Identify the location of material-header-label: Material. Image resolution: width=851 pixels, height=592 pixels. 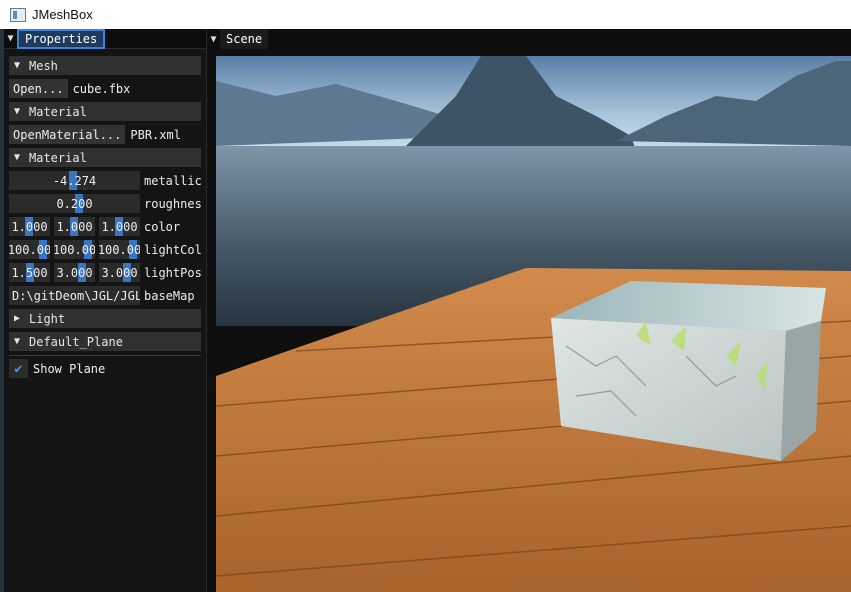
(58, 157).